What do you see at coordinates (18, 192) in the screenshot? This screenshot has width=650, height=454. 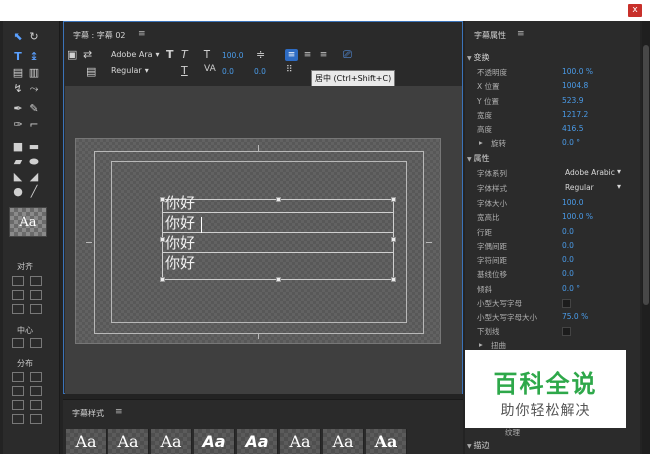 I see `ellipse-tool-icon: ●` at bounding box center [18, 192].